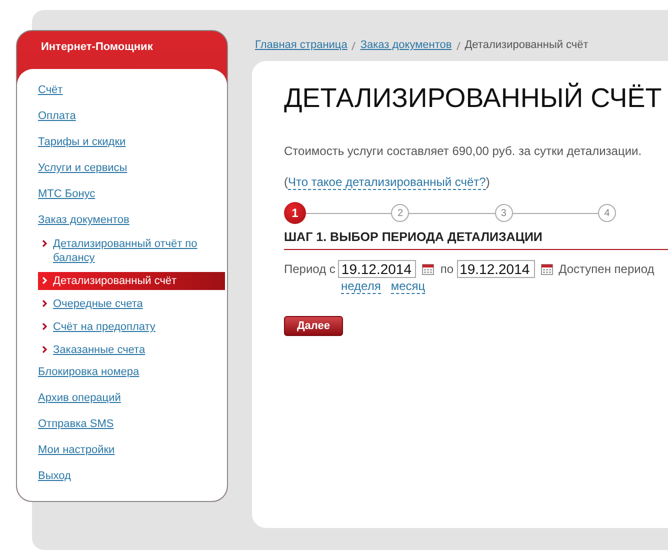  Describe the element at coordinates (408, 286) in the screenshot. I see `period-link: месяц` at that location.